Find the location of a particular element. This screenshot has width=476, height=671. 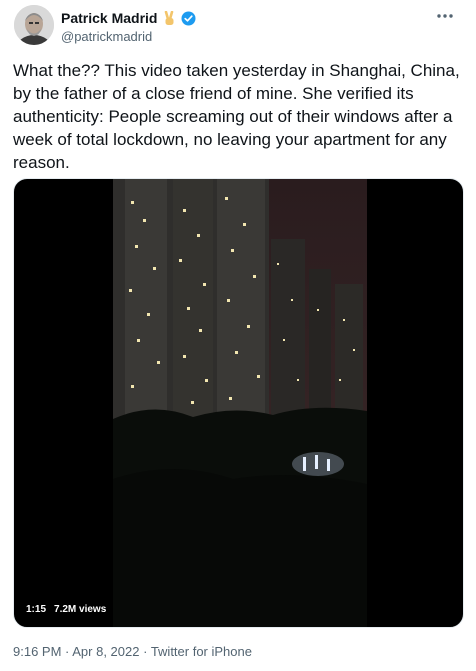

more-options-icon is located at coordinates (445, 16).